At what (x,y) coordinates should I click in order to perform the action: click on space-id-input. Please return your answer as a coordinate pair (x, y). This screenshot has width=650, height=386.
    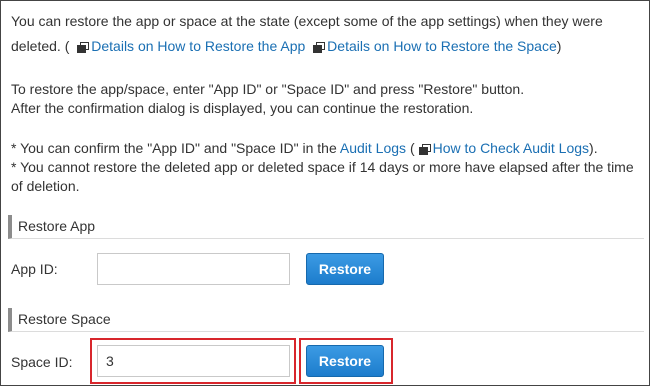
    Looking at the image, I should click on (193, 361).